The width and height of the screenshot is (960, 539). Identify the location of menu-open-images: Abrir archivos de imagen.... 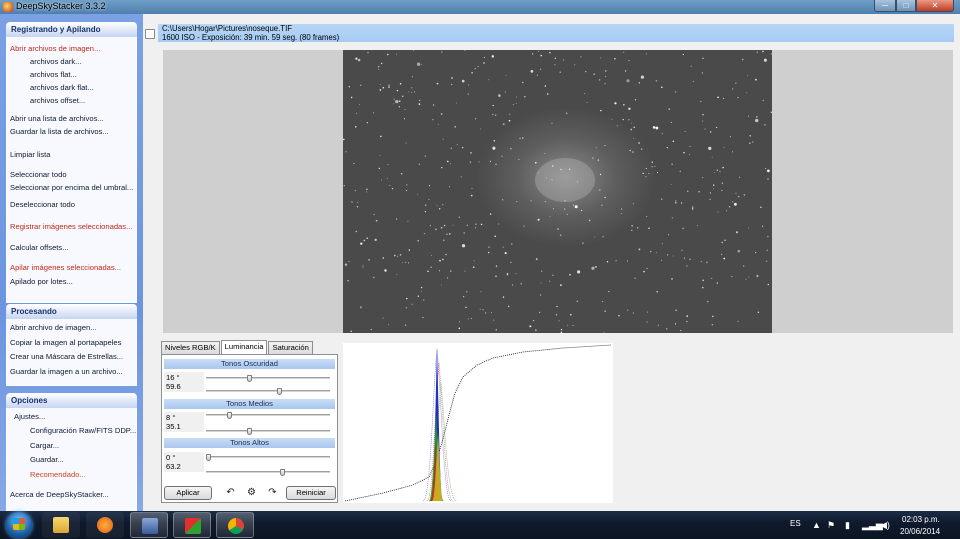
(55, 48).